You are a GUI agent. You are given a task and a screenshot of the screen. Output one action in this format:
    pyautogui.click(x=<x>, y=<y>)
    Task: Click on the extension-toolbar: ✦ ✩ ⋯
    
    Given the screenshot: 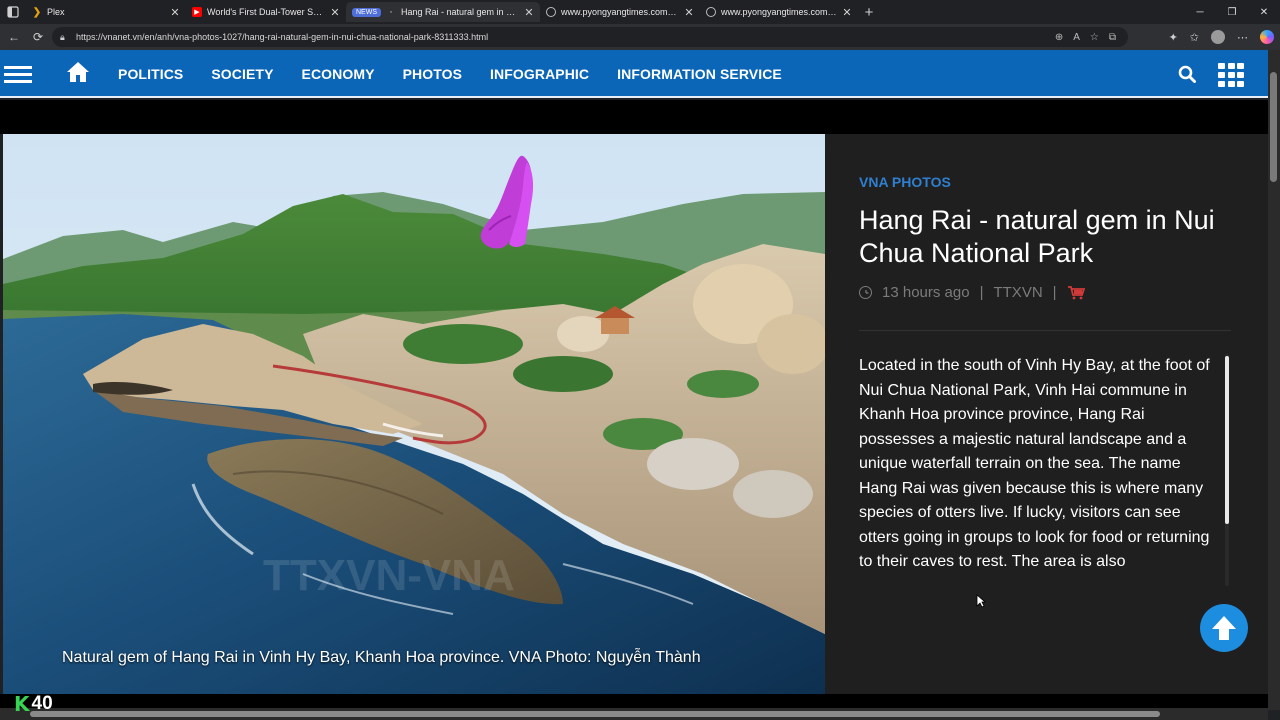 What is the action you would take?
    pyautogui.click(x=1221, y=37)
    